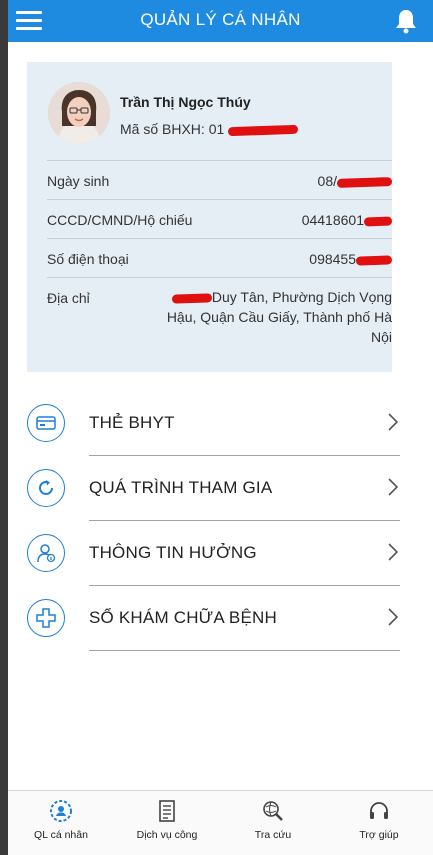 The width and height of the screenshot is (433, 855). I want to click on tab-dich-vu-cong: Dịch vụ công, so click(167, 823).